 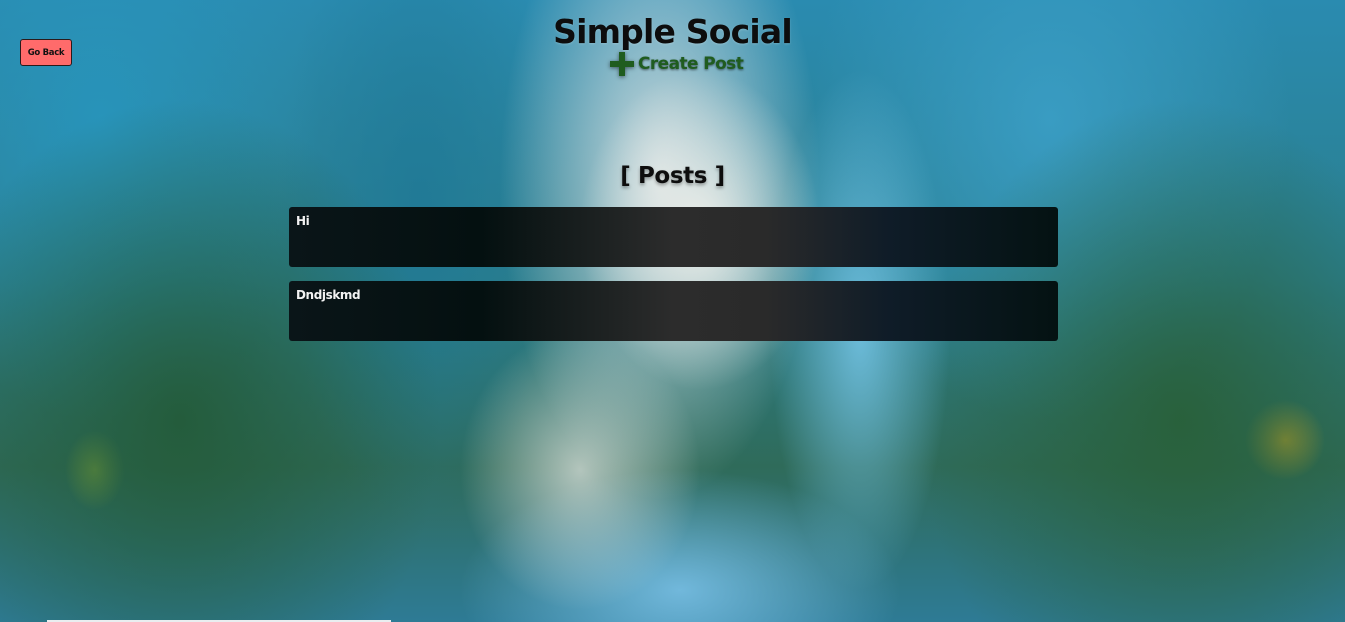 I want to click on posts-heading: [ Posts ], so click(x=672, y=176).